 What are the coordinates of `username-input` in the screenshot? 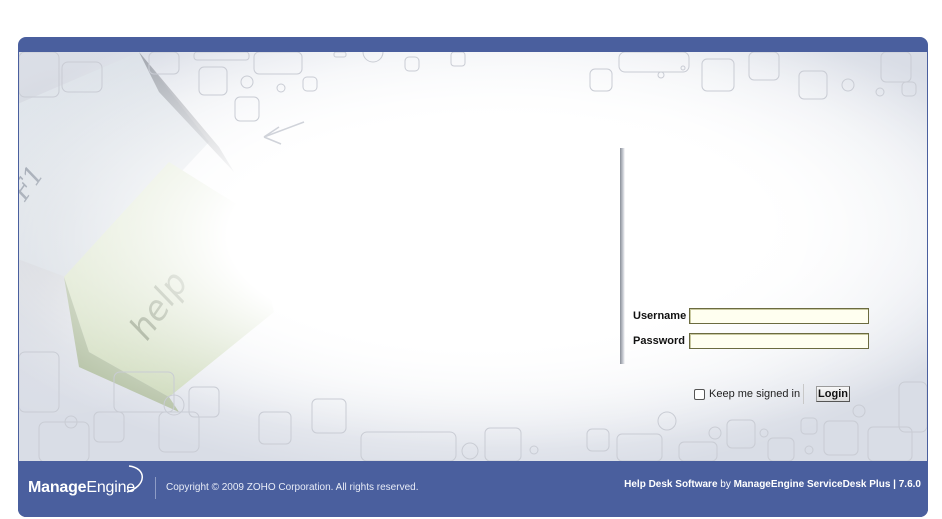 It's located at (779, 316).